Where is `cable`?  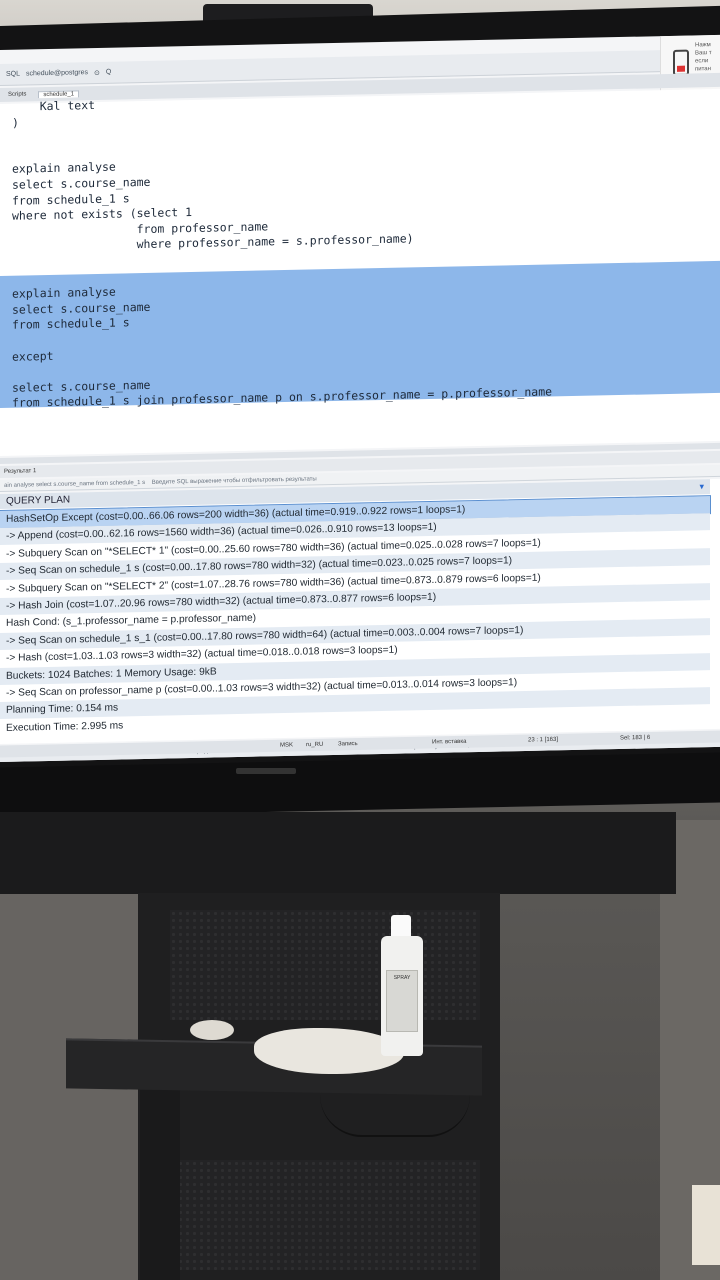 cable is located at coordinates (395, 1116).